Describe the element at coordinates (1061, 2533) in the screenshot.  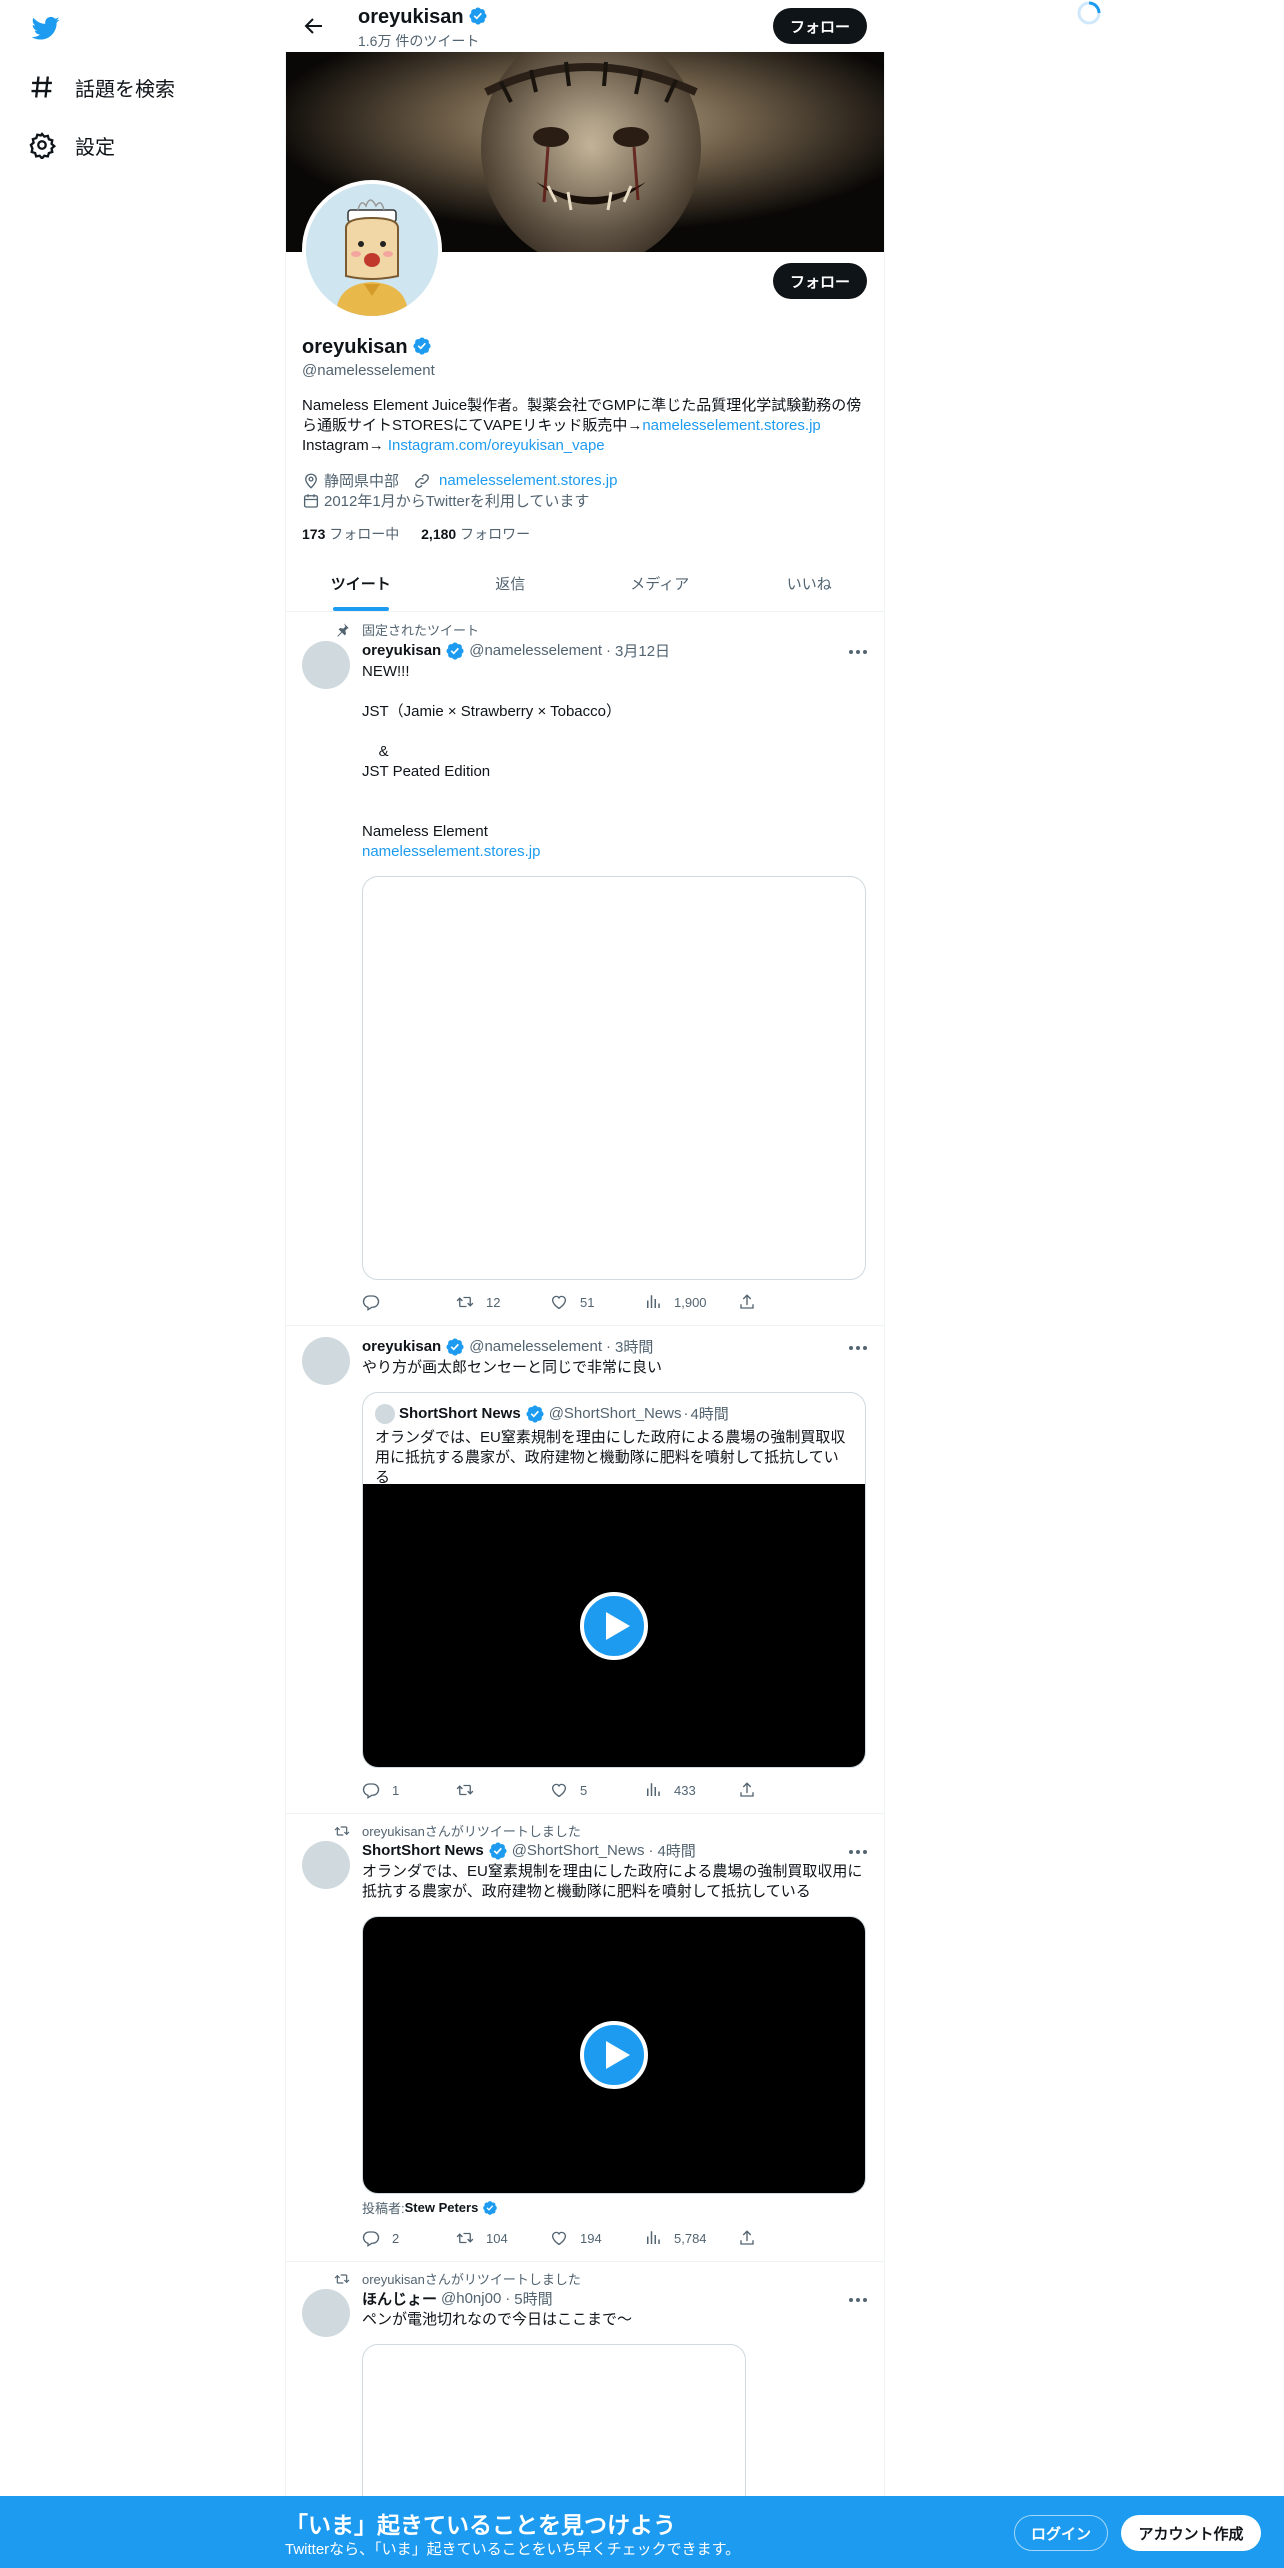
I see `login-button: ログイン` at that location.